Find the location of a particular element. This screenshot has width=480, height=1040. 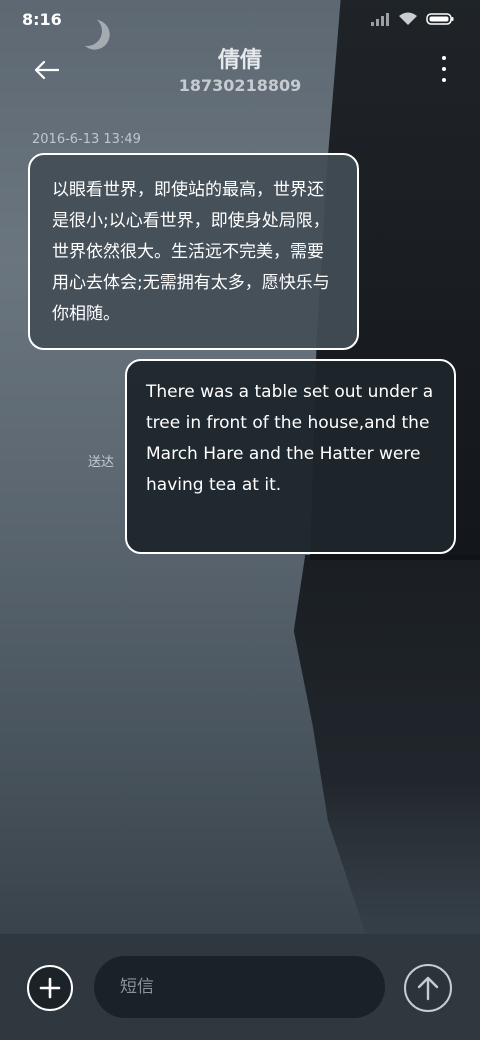

reflection-background is located at coordinates (386, 745).